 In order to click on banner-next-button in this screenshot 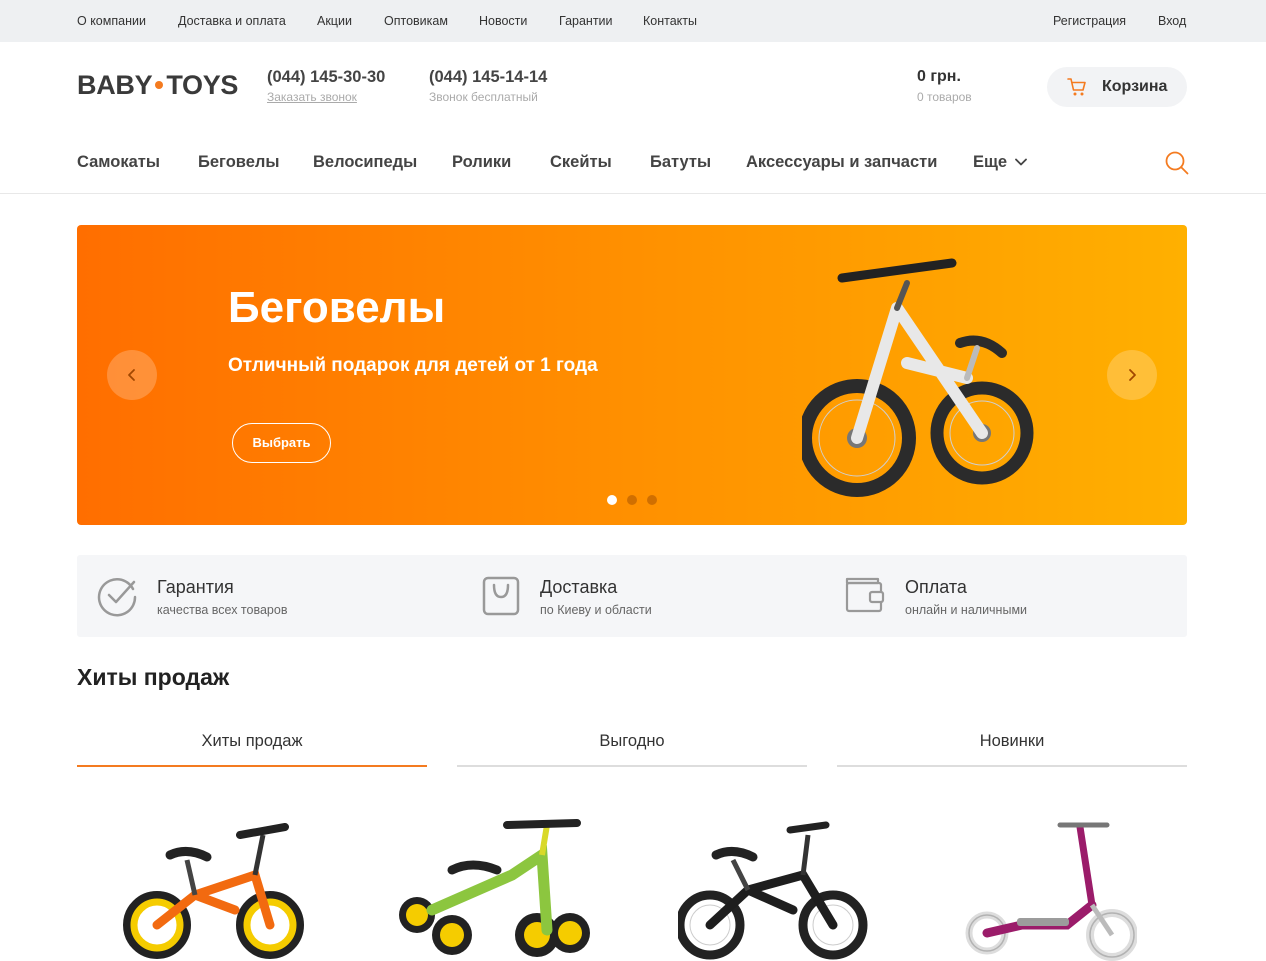, I will do `click(1132, 375)`.